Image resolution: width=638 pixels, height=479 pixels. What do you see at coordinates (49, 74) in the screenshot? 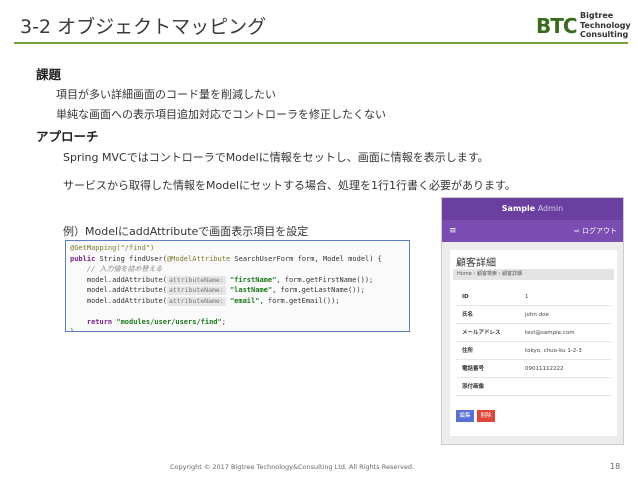
I see `issue-heading: 課題` at bounding box center [49, 74].